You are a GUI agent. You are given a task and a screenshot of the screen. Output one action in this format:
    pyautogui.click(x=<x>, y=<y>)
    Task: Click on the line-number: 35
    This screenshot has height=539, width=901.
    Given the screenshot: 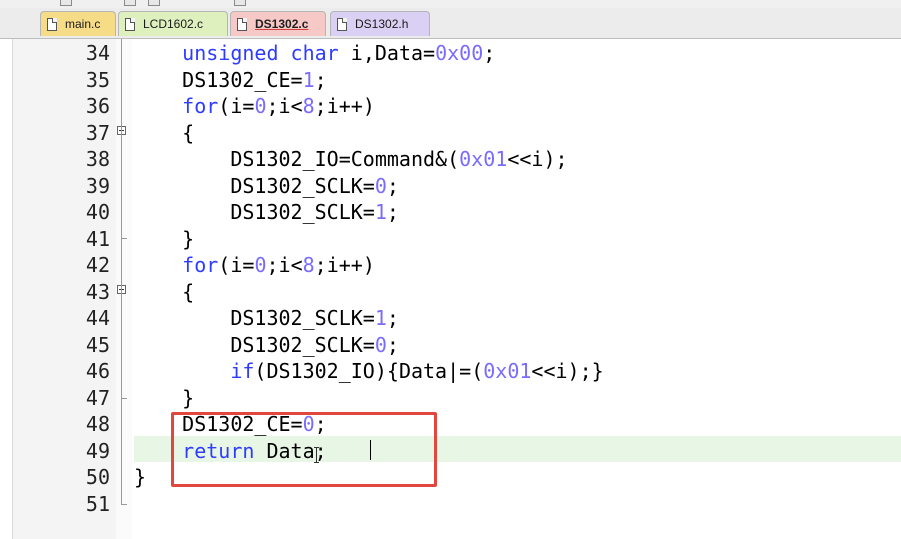 What is the action you would take?
    pyautogui.click(x=97, y=79)
    